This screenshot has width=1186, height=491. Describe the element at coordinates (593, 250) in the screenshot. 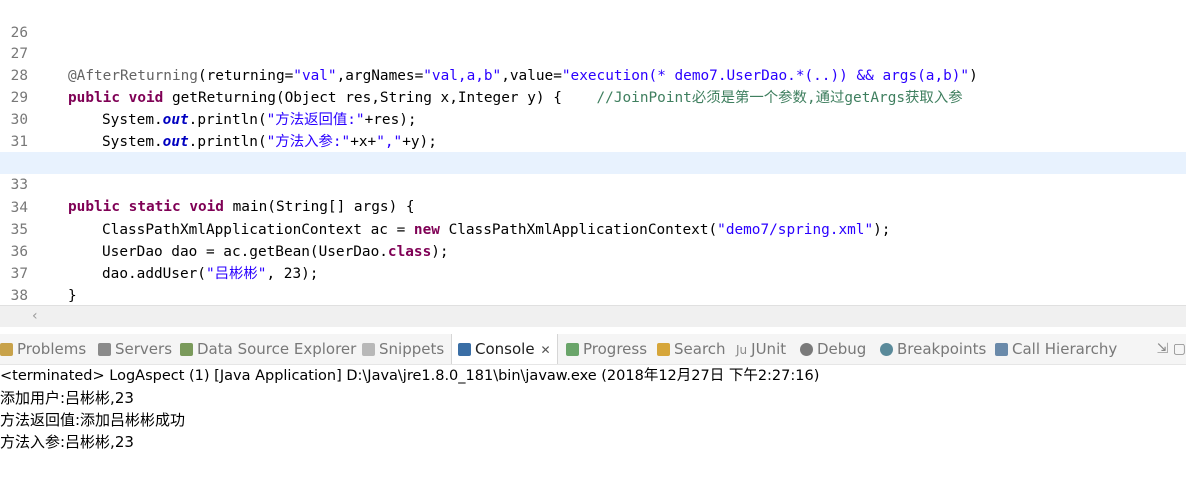

I see `code-line: 36 dao.addUser("吕彬彬", 23);` at that location.